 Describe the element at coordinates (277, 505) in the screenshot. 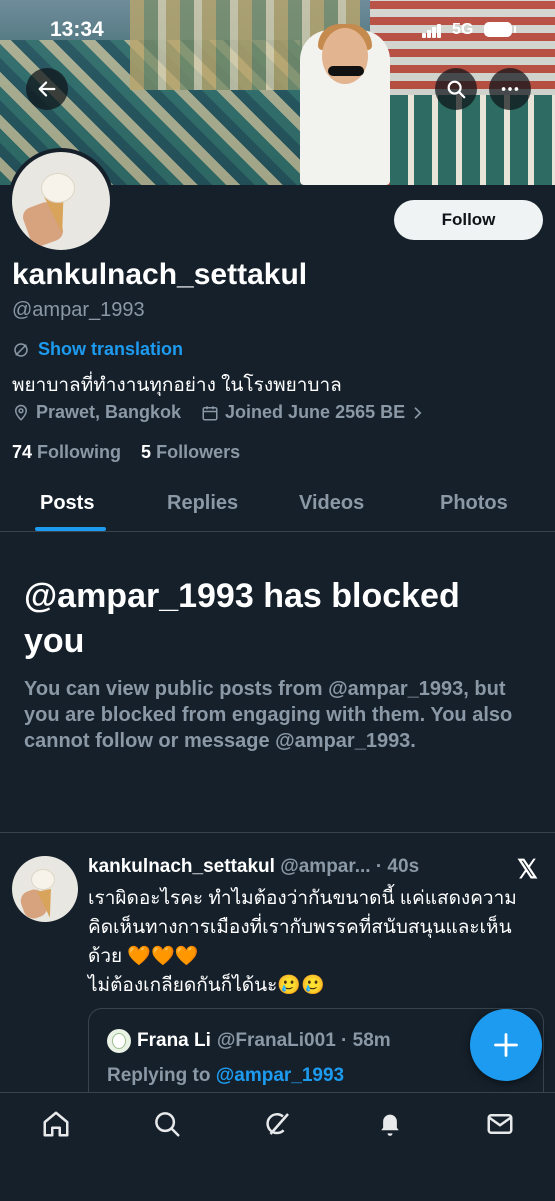

I see `profile-tabs: Posts Replies Videos Photos` at that location.